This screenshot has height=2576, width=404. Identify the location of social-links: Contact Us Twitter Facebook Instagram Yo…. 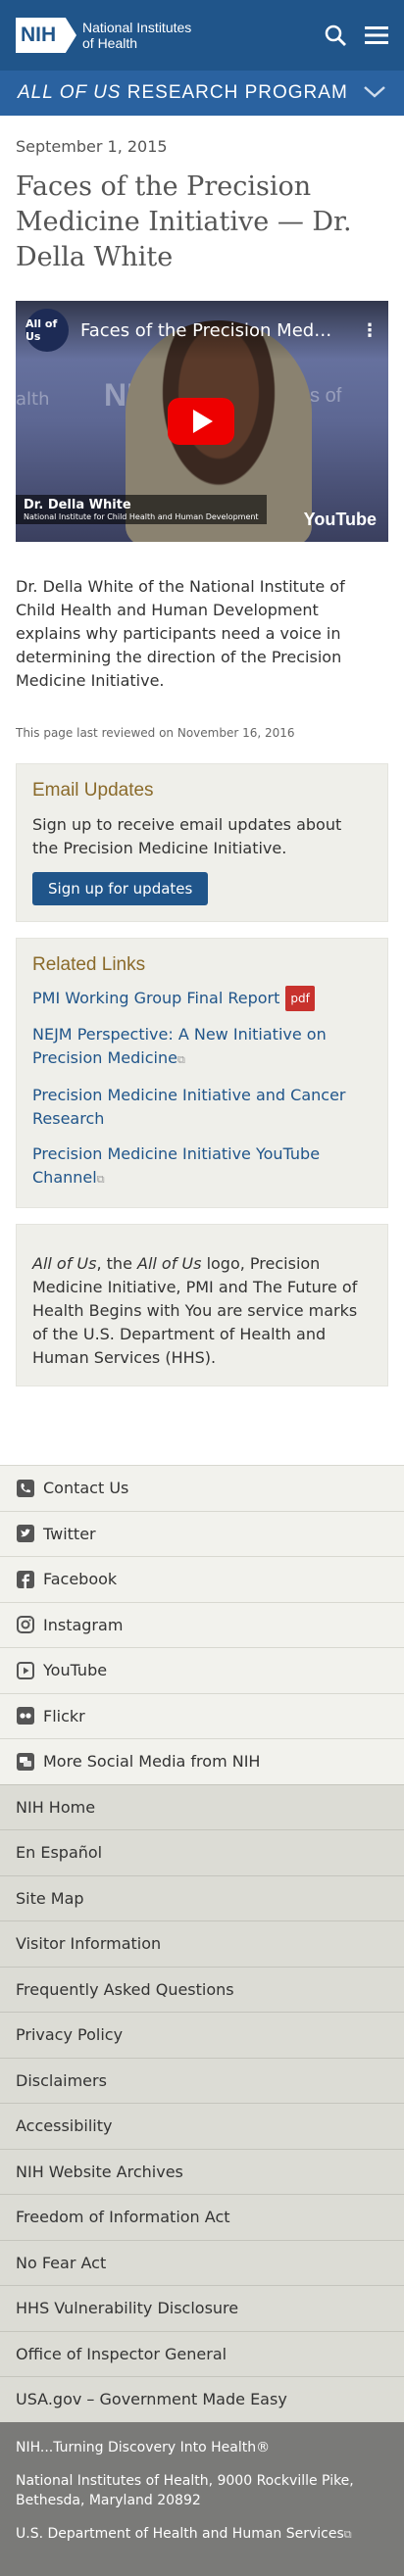
(202, 1624).